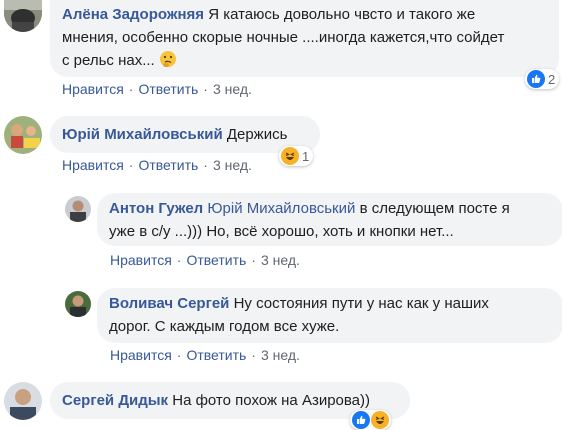  Describe the element at coordinates (281, 208) in the screenshot. I see `mention-link: Юрій Михайловський` at that location.